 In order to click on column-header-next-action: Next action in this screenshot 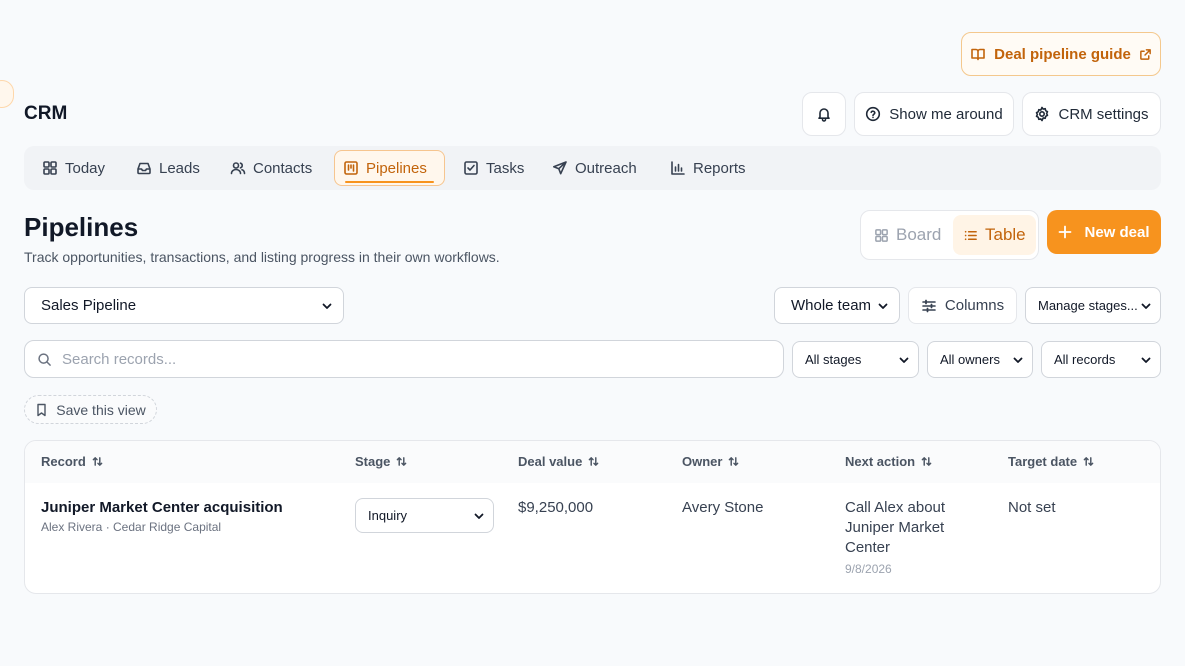, I will do `click(888, 461)`.